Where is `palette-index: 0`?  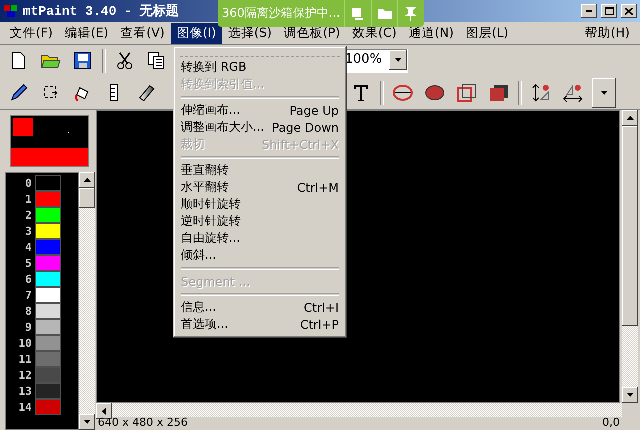
palette-index: 0 is located at coordinates (28, 183).